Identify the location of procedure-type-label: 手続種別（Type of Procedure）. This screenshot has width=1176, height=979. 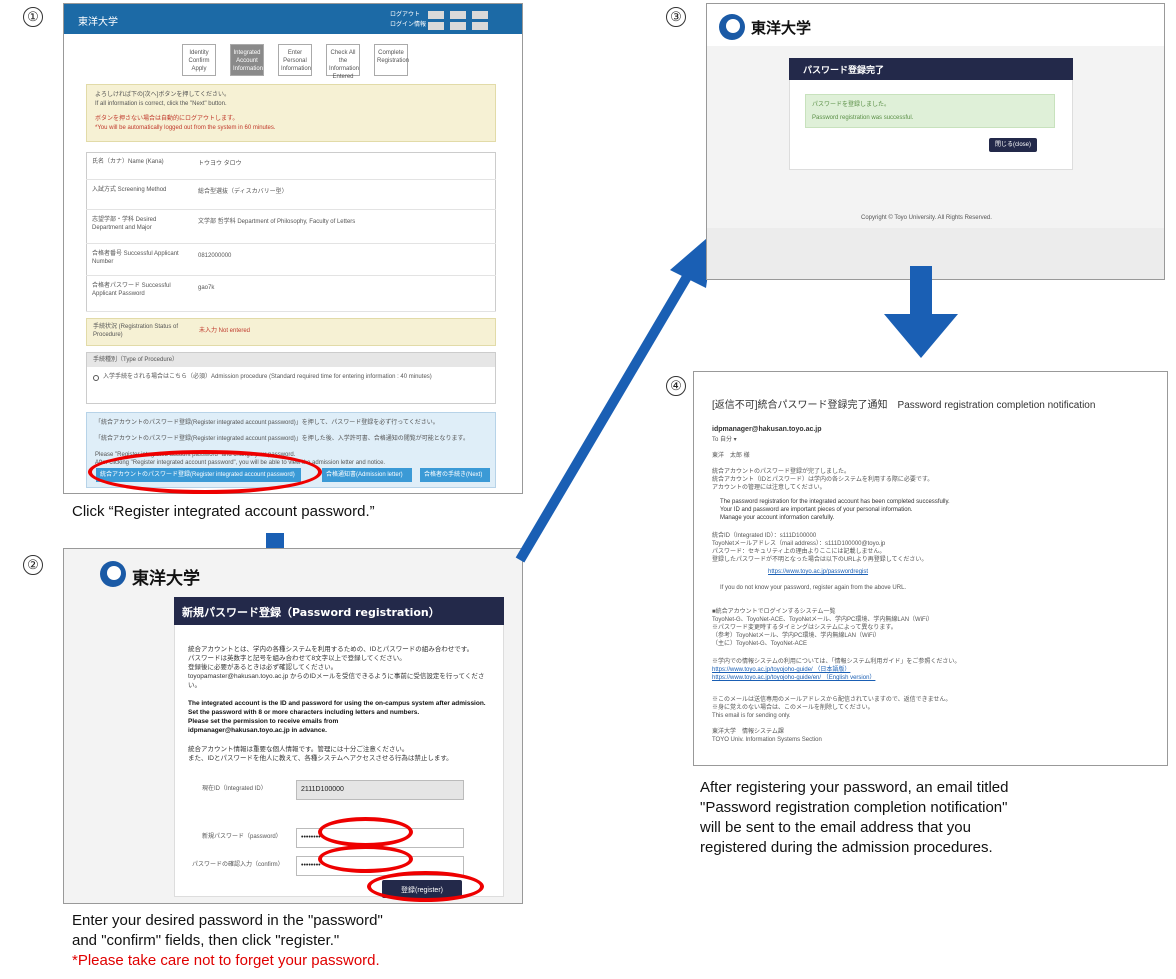
(136, 360).